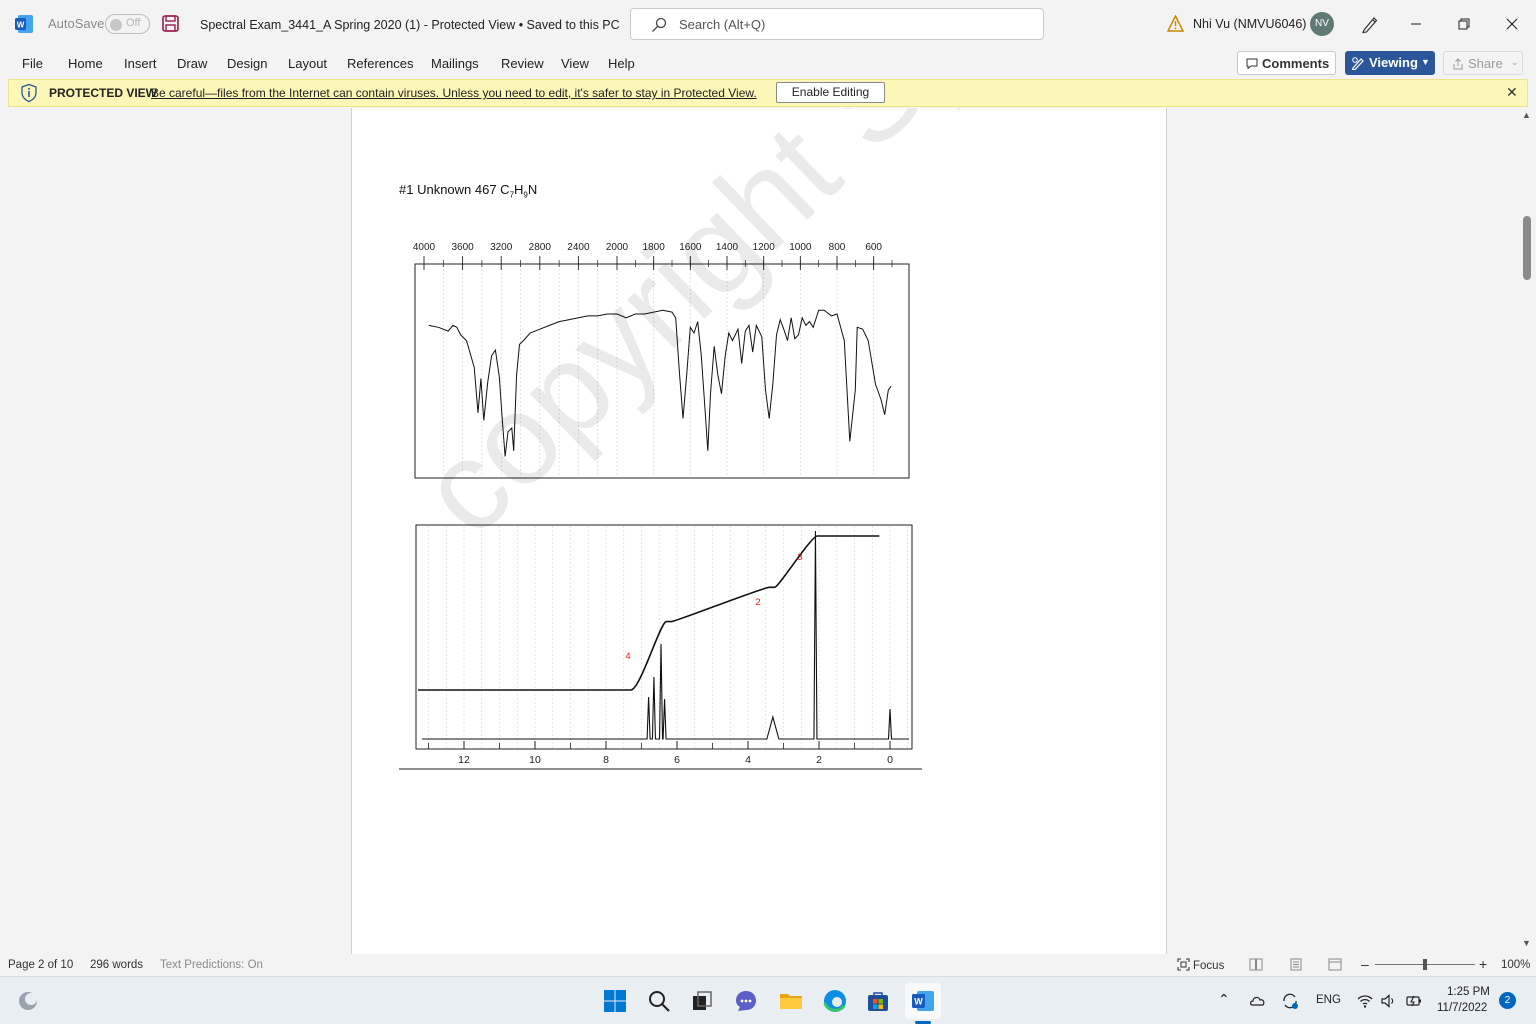 The height and width of the screenshot is (1024, 1536). I want to click on input-language: ENG, so click(1328, 1000).